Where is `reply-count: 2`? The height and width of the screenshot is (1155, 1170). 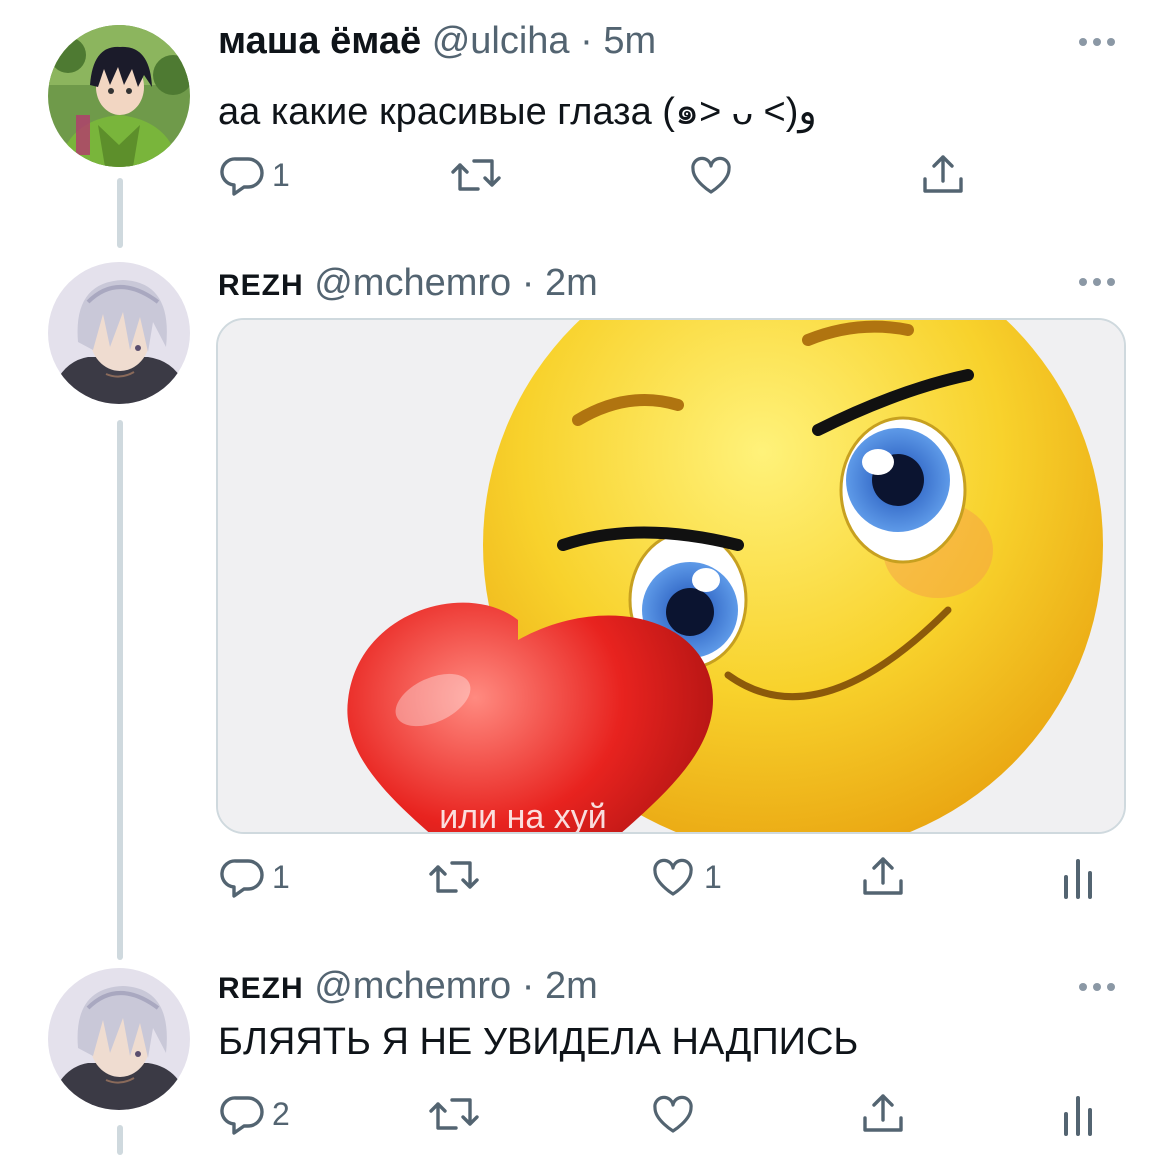
reply-count: 2 is located at coordinates (281, 1113).